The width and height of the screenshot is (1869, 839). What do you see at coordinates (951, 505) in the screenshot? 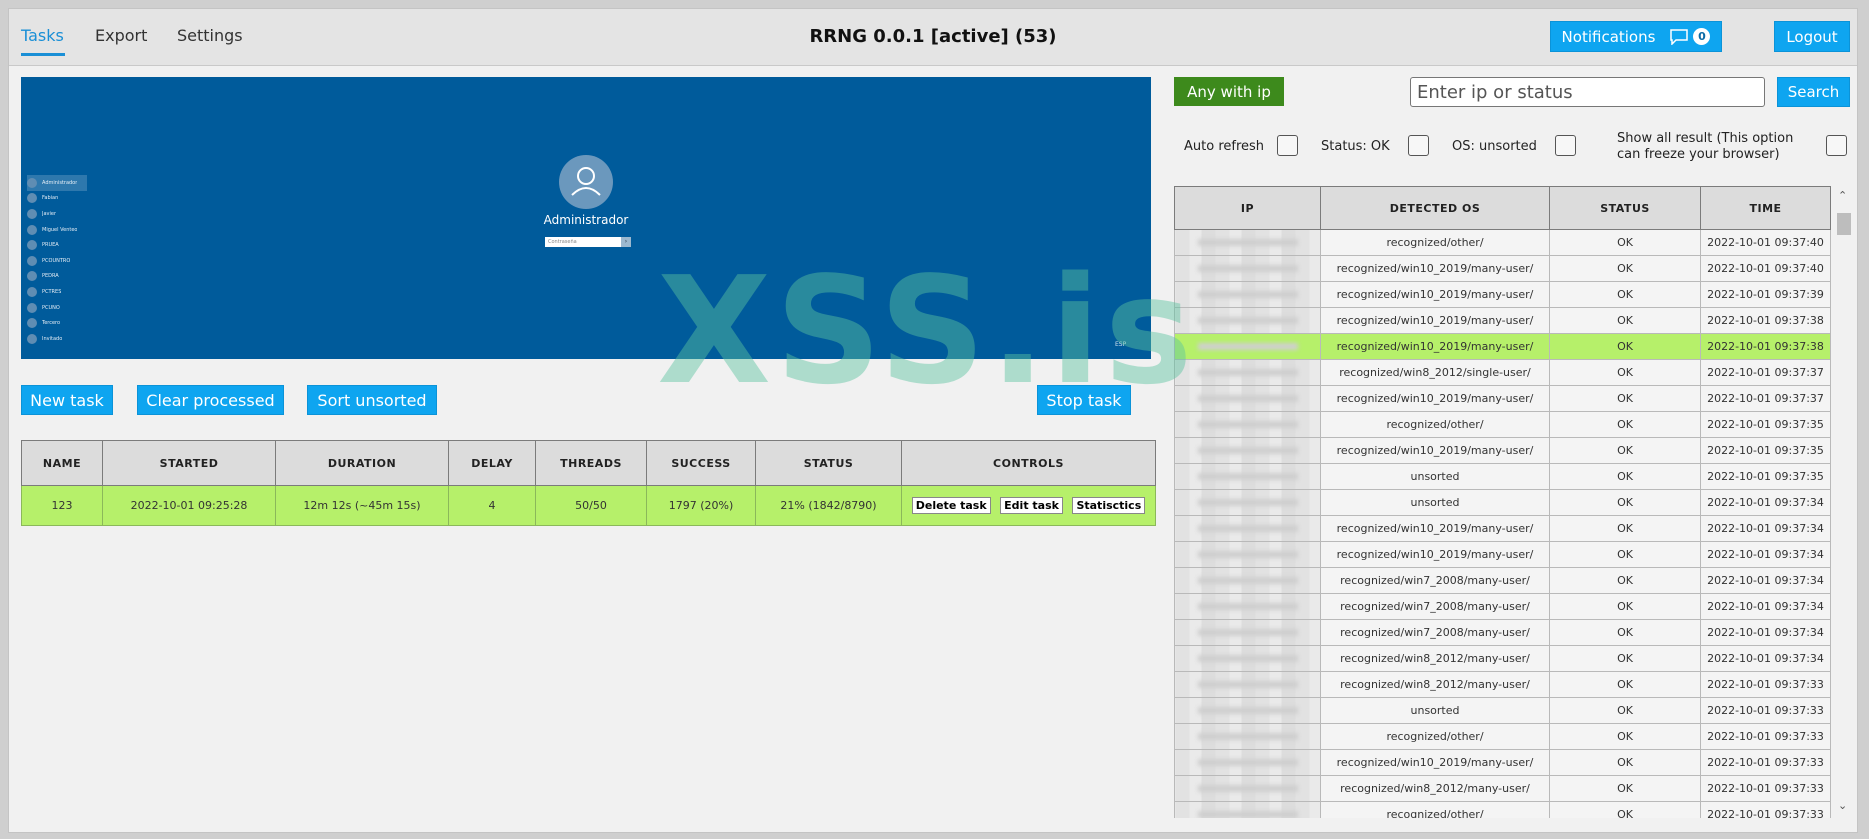
I see `delete-task-button: Delete task` at bounding box center [951, 505].